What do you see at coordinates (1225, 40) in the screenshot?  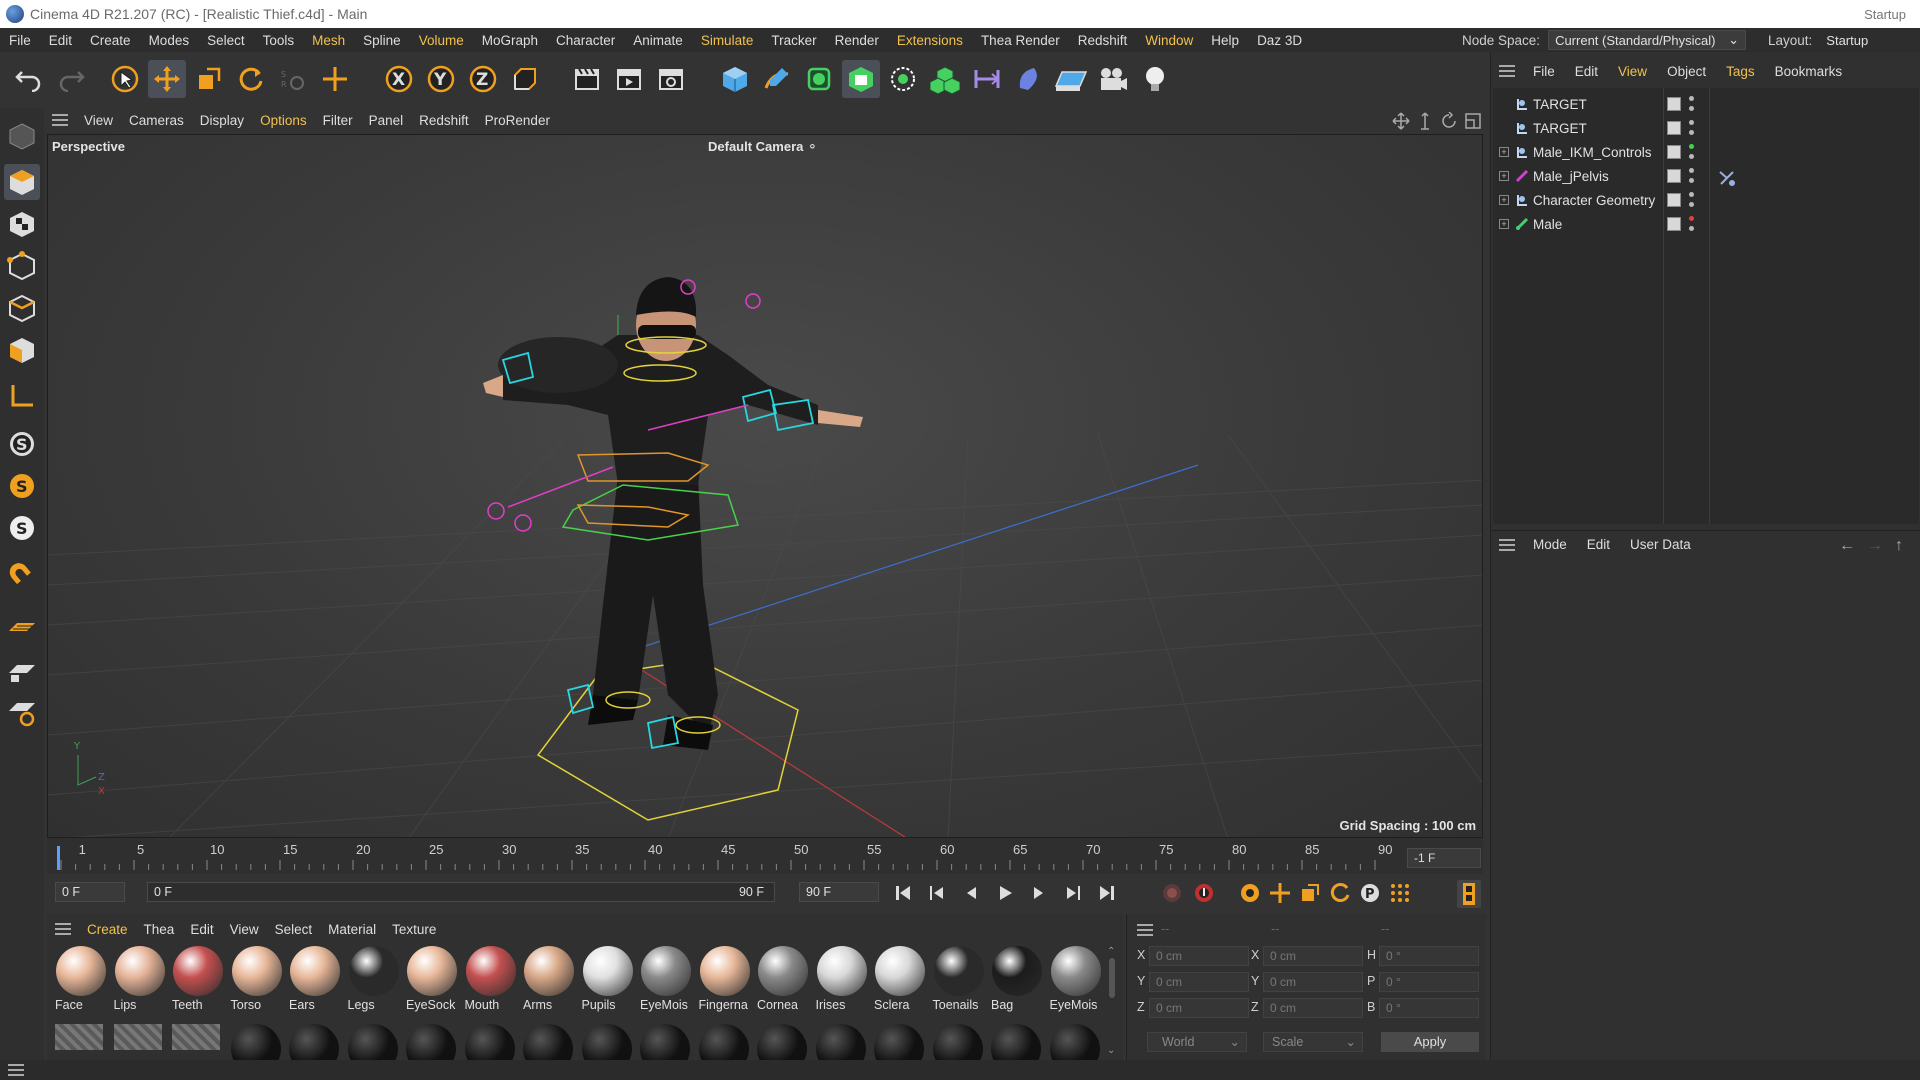 I see `menu-help: Help` at bounding box center [1225, 40].